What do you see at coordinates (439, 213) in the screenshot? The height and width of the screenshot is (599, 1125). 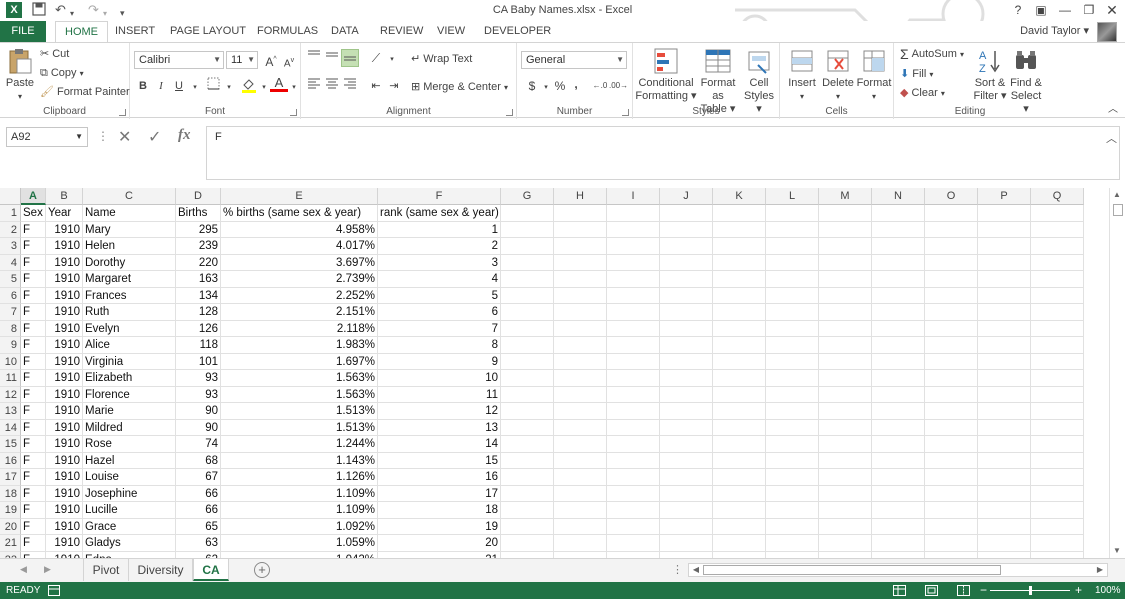 I see `header-cell: rank (same sex & year)` at bounding box center [439, 213].